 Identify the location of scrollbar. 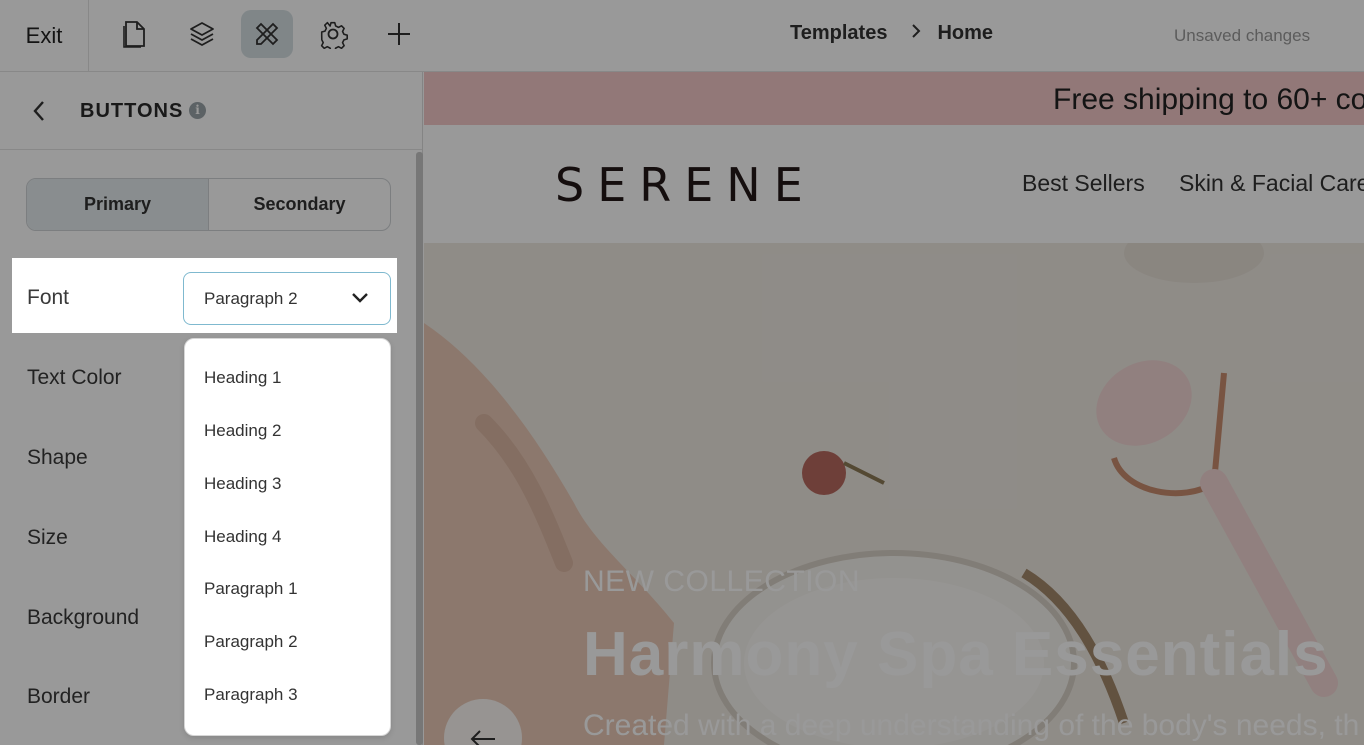
(419, 448).